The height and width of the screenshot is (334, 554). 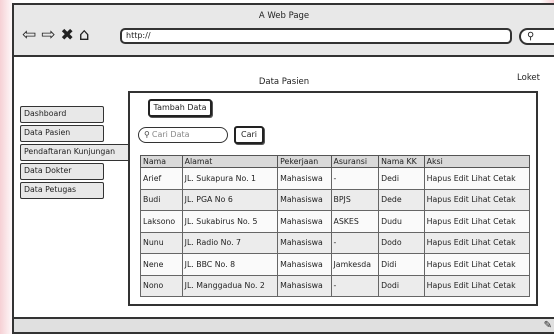 I want to click on column-header: Aksi, so click(x=477, y=161).